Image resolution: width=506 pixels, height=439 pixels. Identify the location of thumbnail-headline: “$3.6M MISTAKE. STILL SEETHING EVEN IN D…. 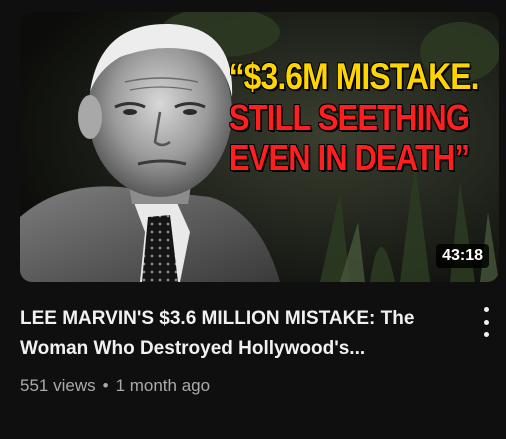
(349, 117).